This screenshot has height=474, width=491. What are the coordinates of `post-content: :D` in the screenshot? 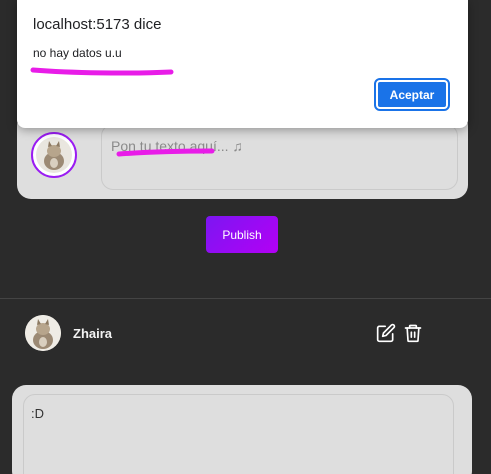 It's located at (37, 413).